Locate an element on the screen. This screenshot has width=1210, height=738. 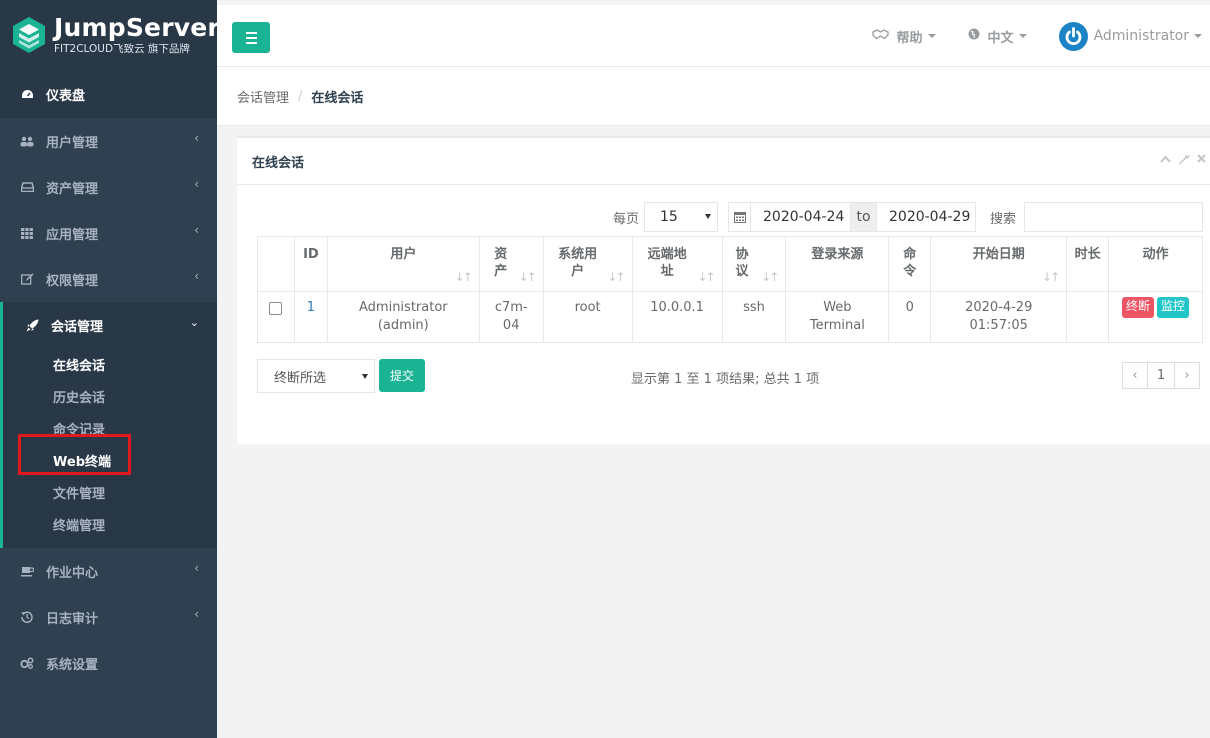
logo: JumpServer FIT2CLOUD飞致云 旗下品牌 is located at coordinates (110, 35).